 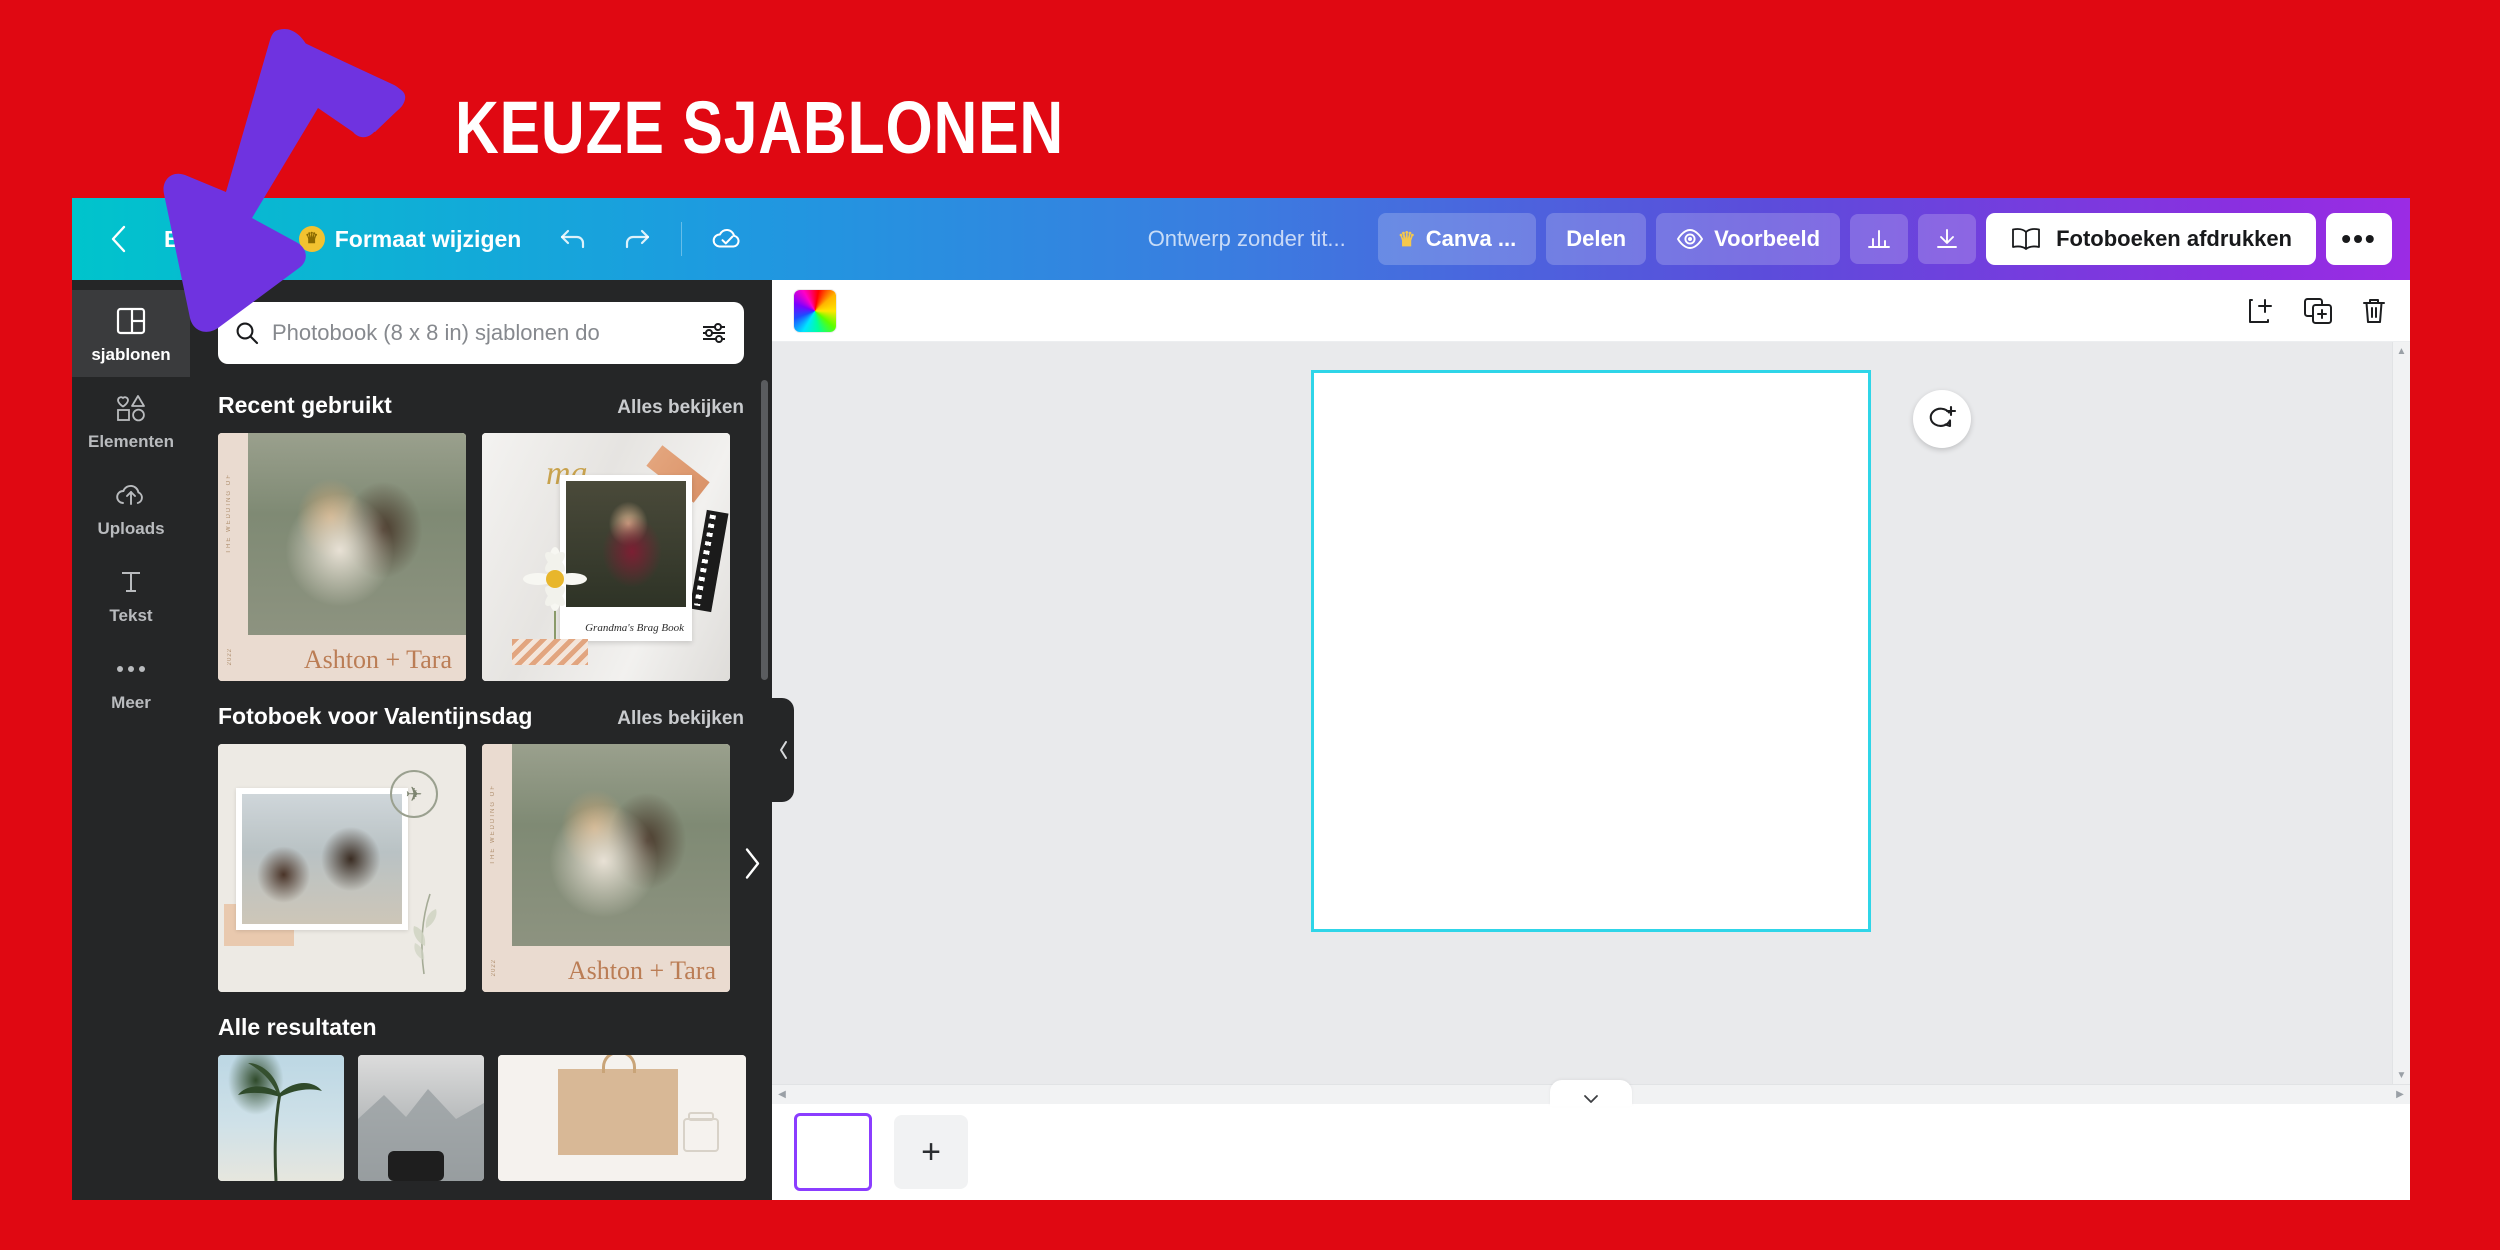 I want to click on print-photobooks-button: Fotoboeken afdrukken, so click(x=2151, y=239).